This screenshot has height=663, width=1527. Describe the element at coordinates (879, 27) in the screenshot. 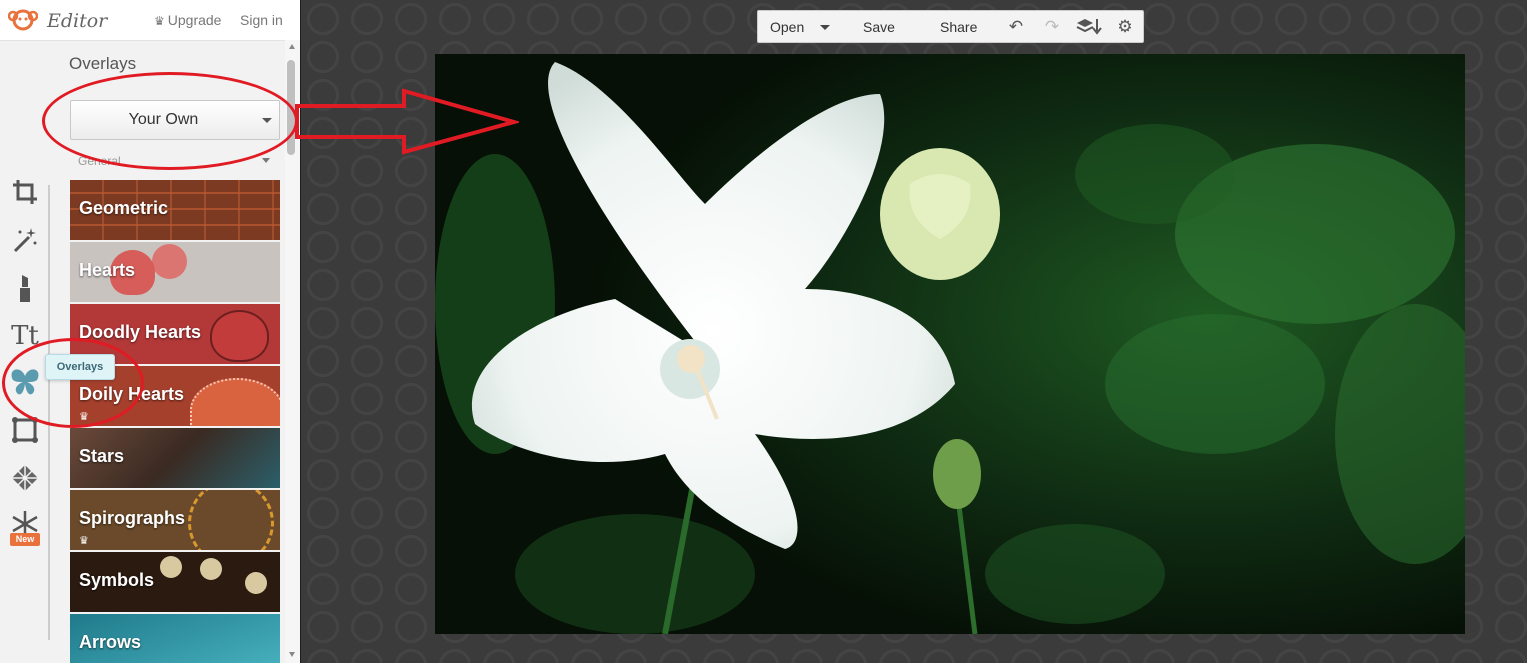

I see `save-button: Save` at that location.